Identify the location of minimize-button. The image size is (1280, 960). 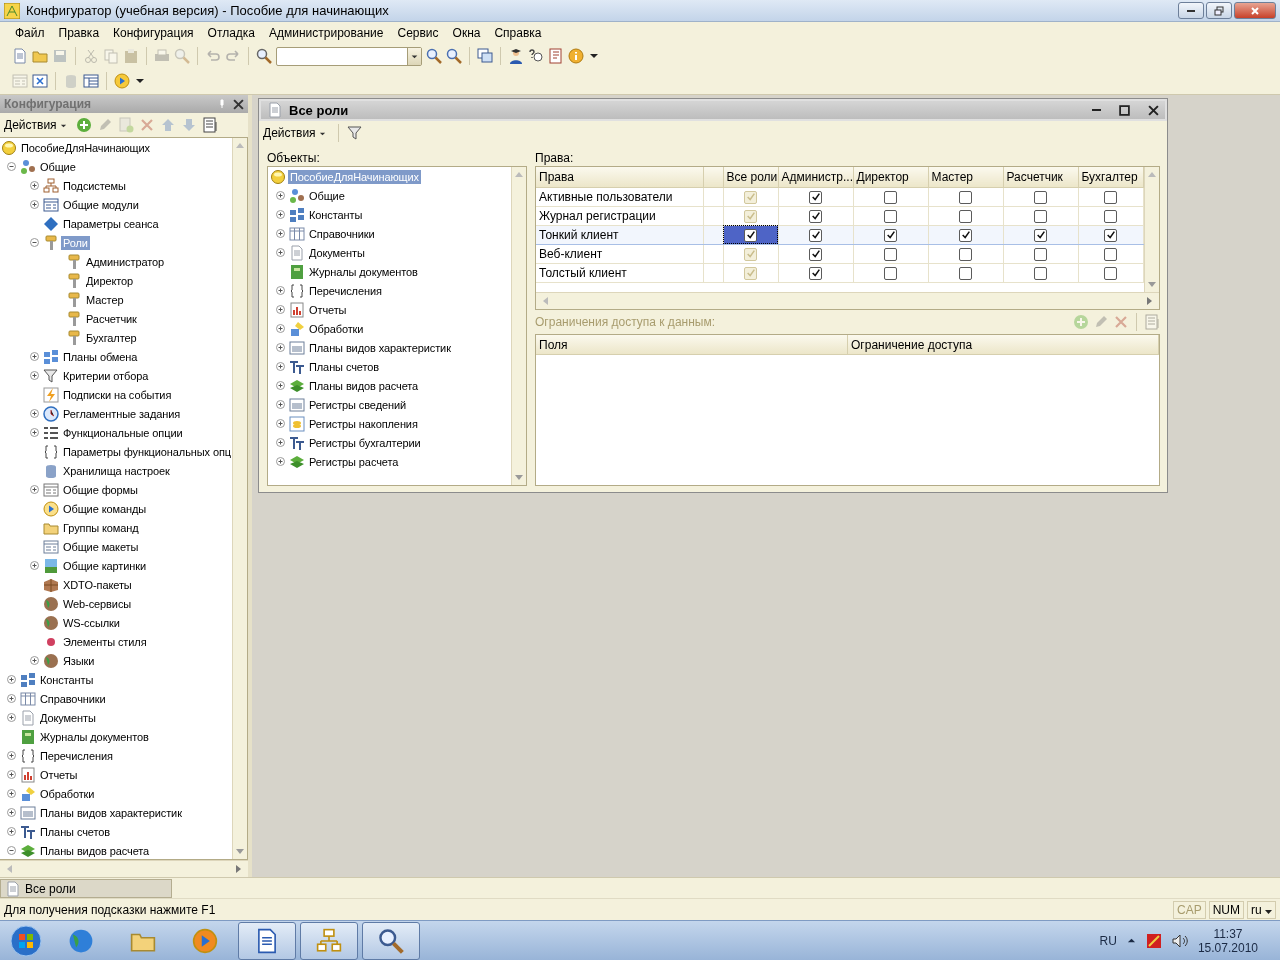
(1191, 10).